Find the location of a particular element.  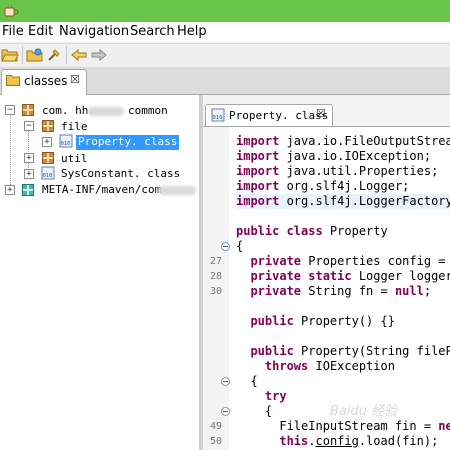

code-line: private Properties config = n is located at coordinates (343, 261).